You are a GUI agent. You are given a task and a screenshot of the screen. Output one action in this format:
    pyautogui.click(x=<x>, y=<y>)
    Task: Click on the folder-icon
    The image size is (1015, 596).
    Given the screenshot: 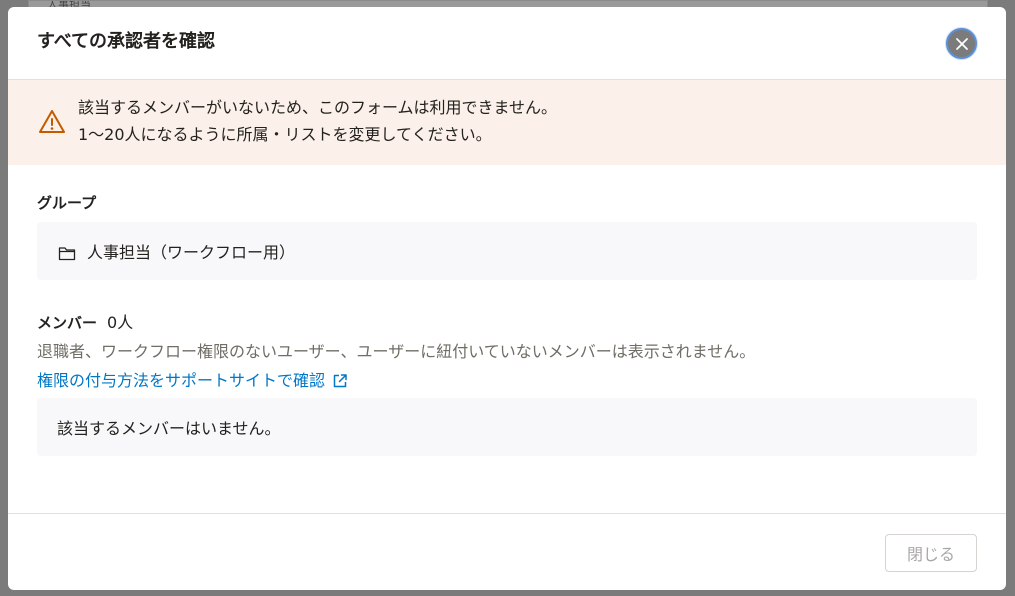 What is the action you would take?
    pyautogui.click(x=67, y=253)
    